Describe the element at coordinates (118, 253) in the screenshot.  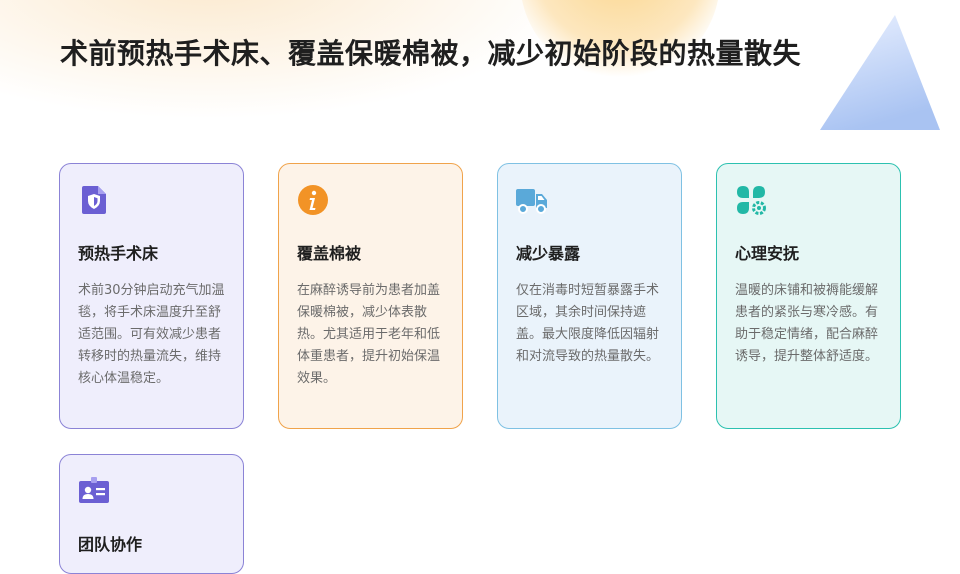
I see `card-heading: 预热手术床` at that location.